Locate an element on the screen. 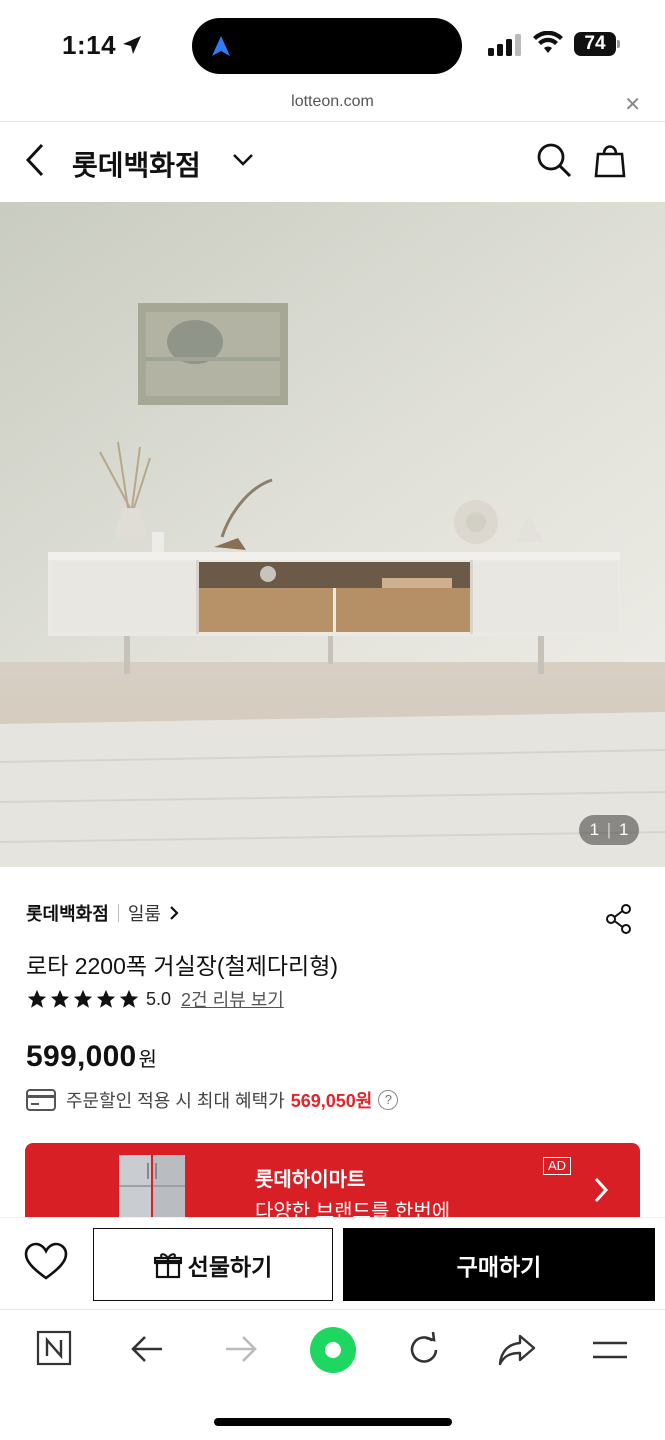  gift-icon is located at coordinates (167, 1265).